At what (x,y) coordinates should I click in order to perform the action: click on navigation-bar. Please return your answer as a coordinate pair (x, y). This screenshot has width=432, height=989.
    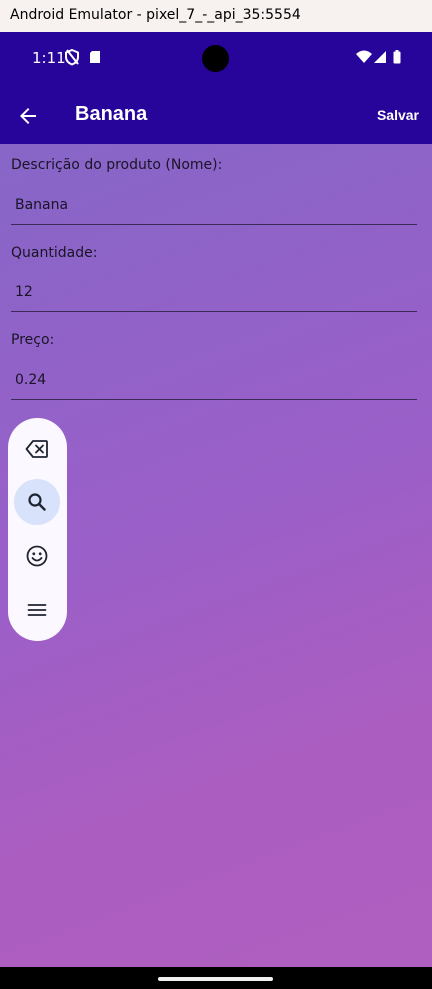
    Looking at the image, I should click on (216, 978).